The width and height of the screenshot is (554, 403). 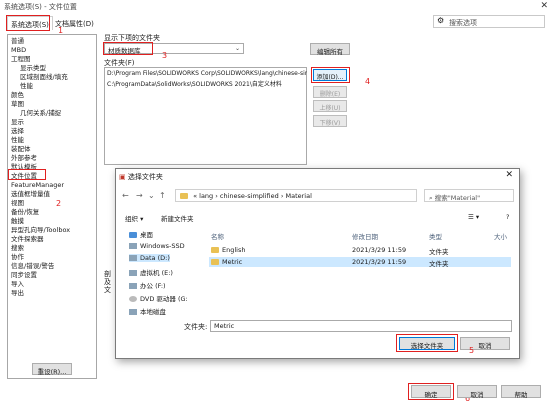 What do you see at coordinates (17, 104) in the screenshot?
I see `tree-item-sketch: 草图` at bounding box center [17, 104].